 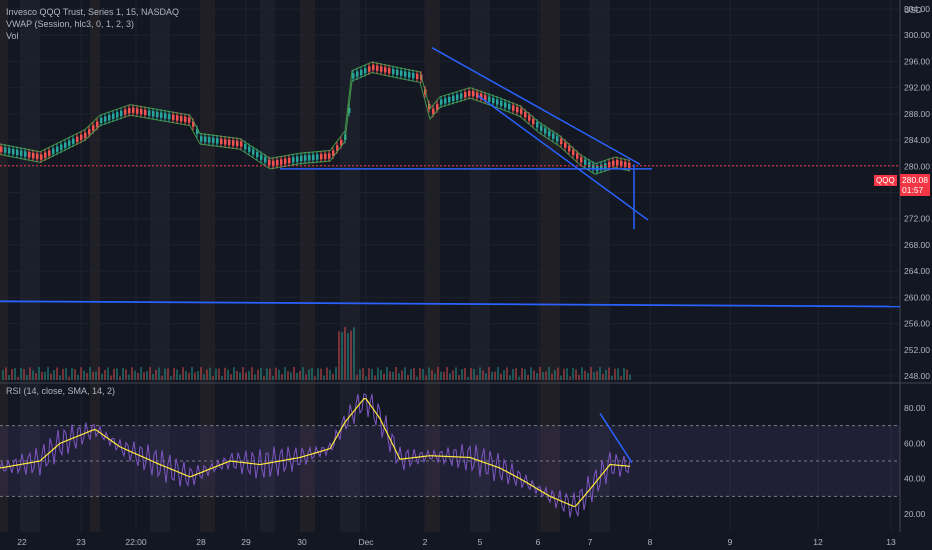 What do you see at coordinates (60, 391) in the screenshot?
I see `rsi-legend: RSI (14, close, SMA, 14, 2)` at bounding box center [60, 391].